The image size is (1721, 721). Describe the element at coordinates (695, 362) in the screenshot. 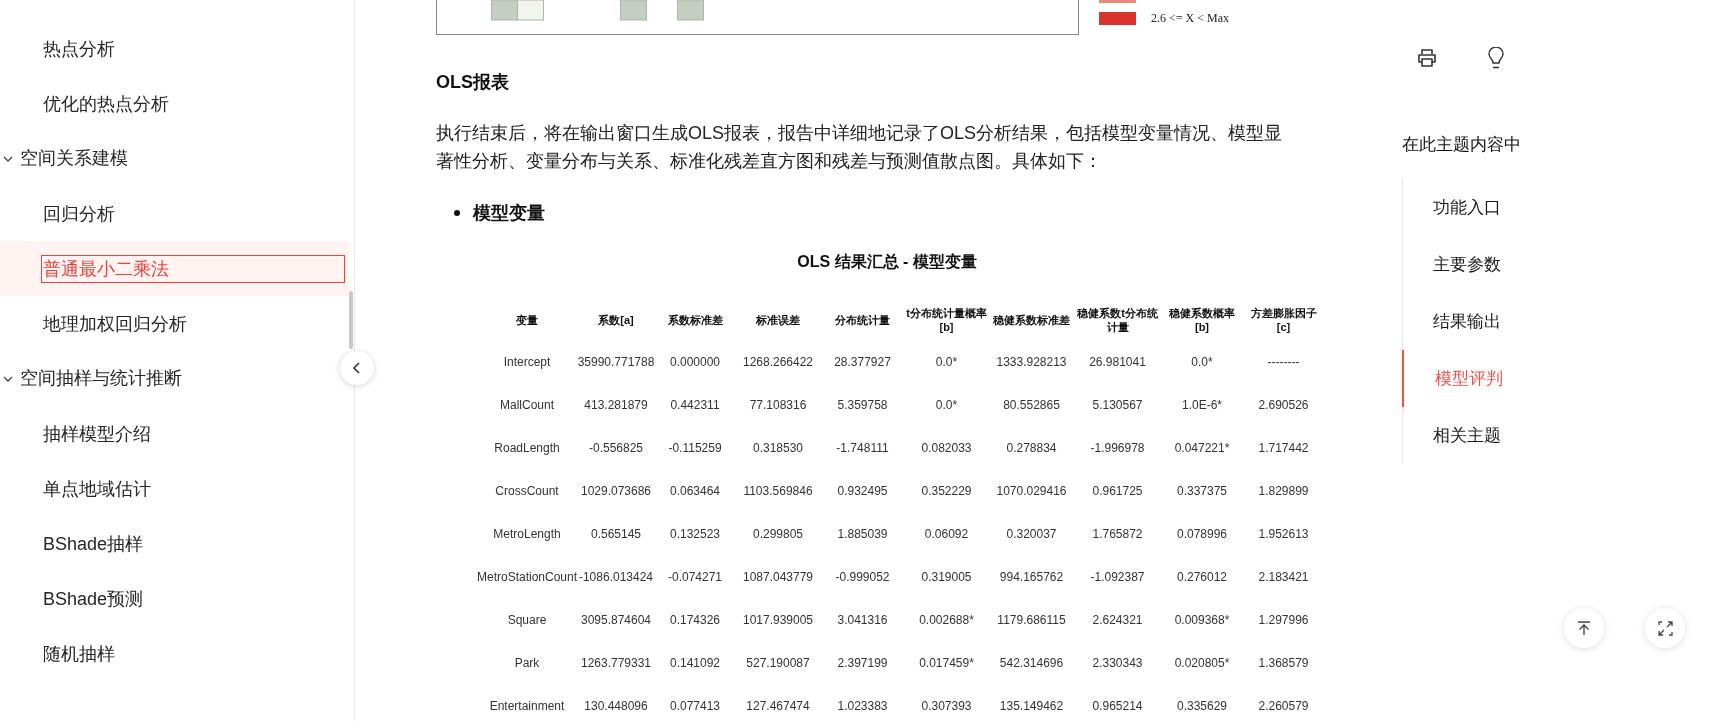

I see `table-cell-text: 0.000000` at that location.